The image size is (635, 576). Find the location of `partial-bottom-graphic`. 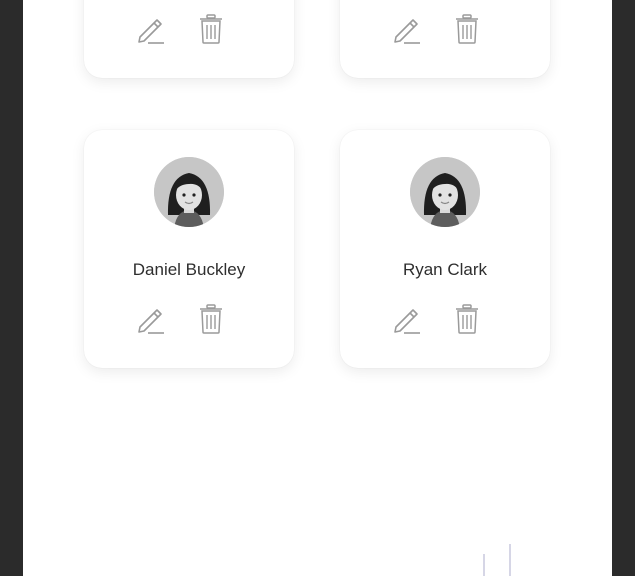

partial-bottom-graphic is located at coordinates (503, 560).